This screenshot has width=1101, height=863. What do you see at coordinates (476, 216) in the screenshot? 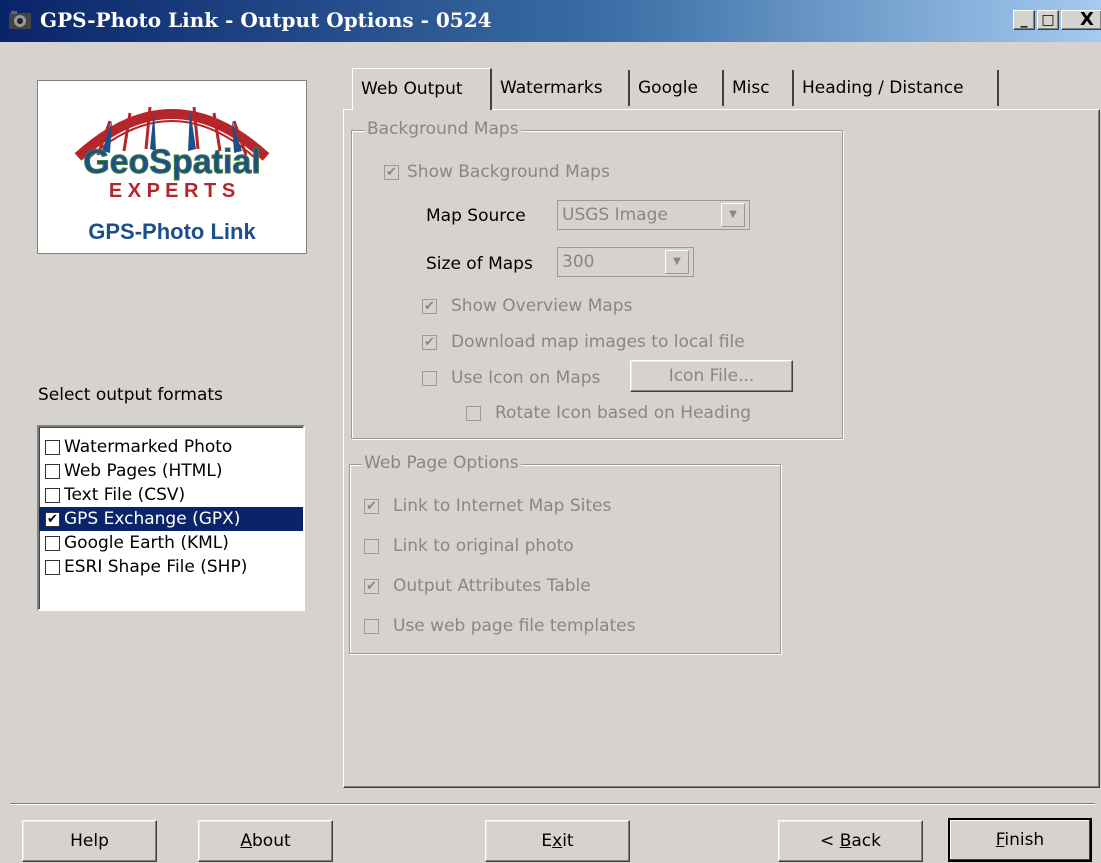
I see `map-source-label: Map Source` at bounding box center [476, 216].